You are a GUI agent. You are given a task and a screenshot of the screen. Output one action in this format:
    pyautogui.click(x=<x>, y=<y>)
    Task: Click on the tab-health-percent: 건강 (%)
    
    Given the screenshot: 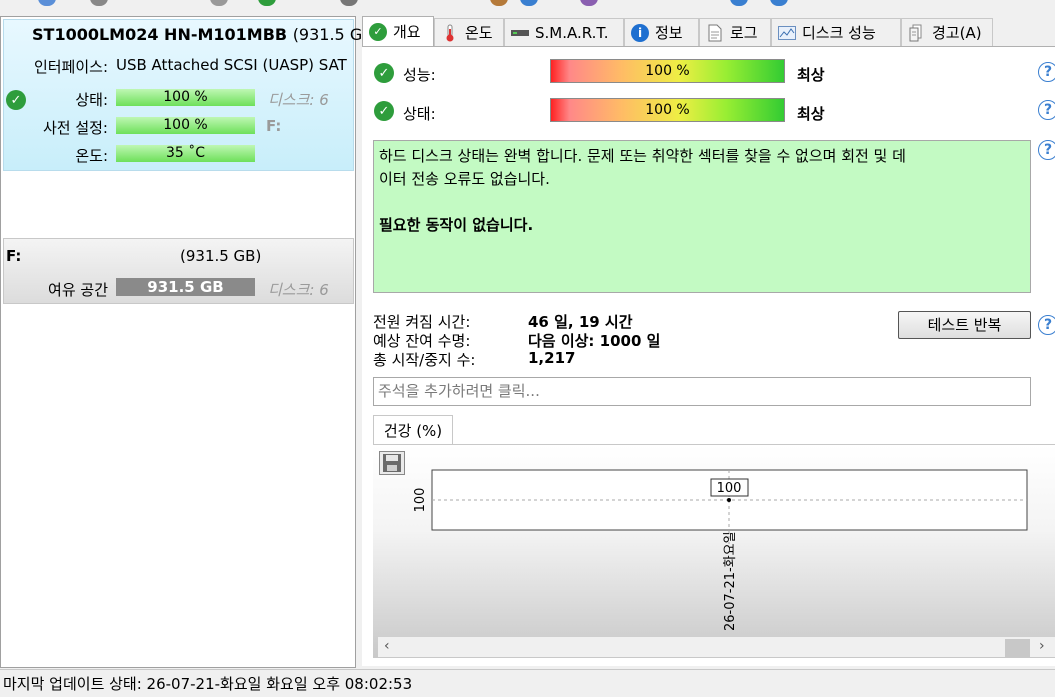 What is the action you would take?
    pyautogui.click(x=413, y=430)
    